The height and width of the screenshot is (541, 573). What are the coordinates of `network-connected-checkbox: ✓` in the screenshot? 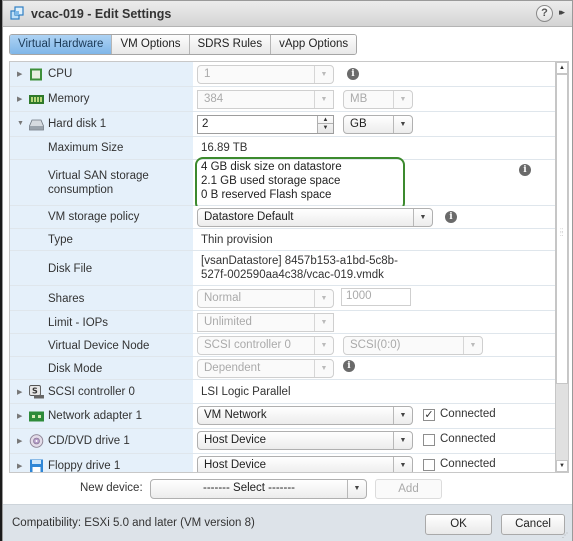 It's located at (429, 415).